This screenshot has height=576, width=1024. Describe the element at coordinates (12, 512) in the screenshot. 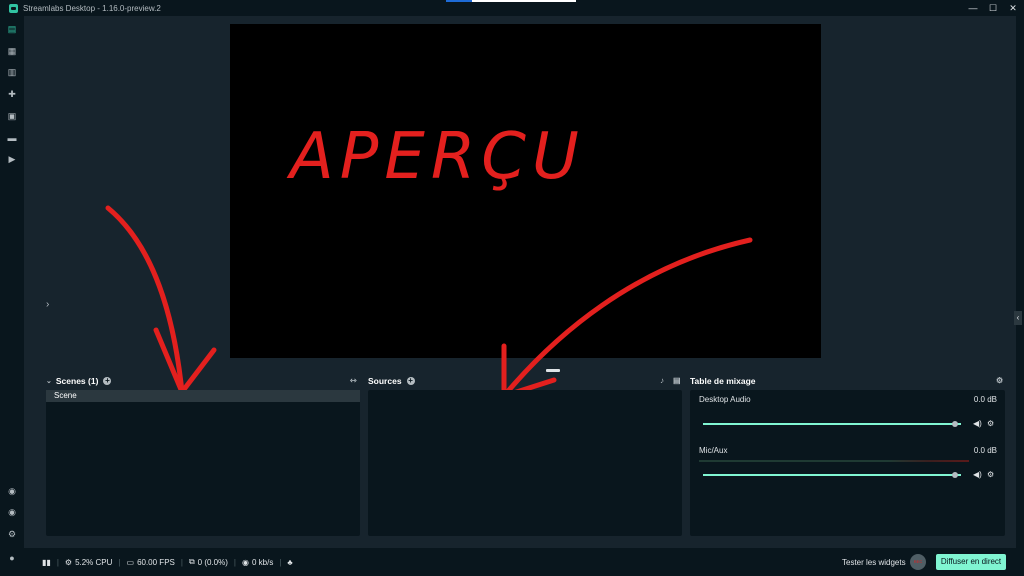

I see `dashboard-icon: ◉` at that location.